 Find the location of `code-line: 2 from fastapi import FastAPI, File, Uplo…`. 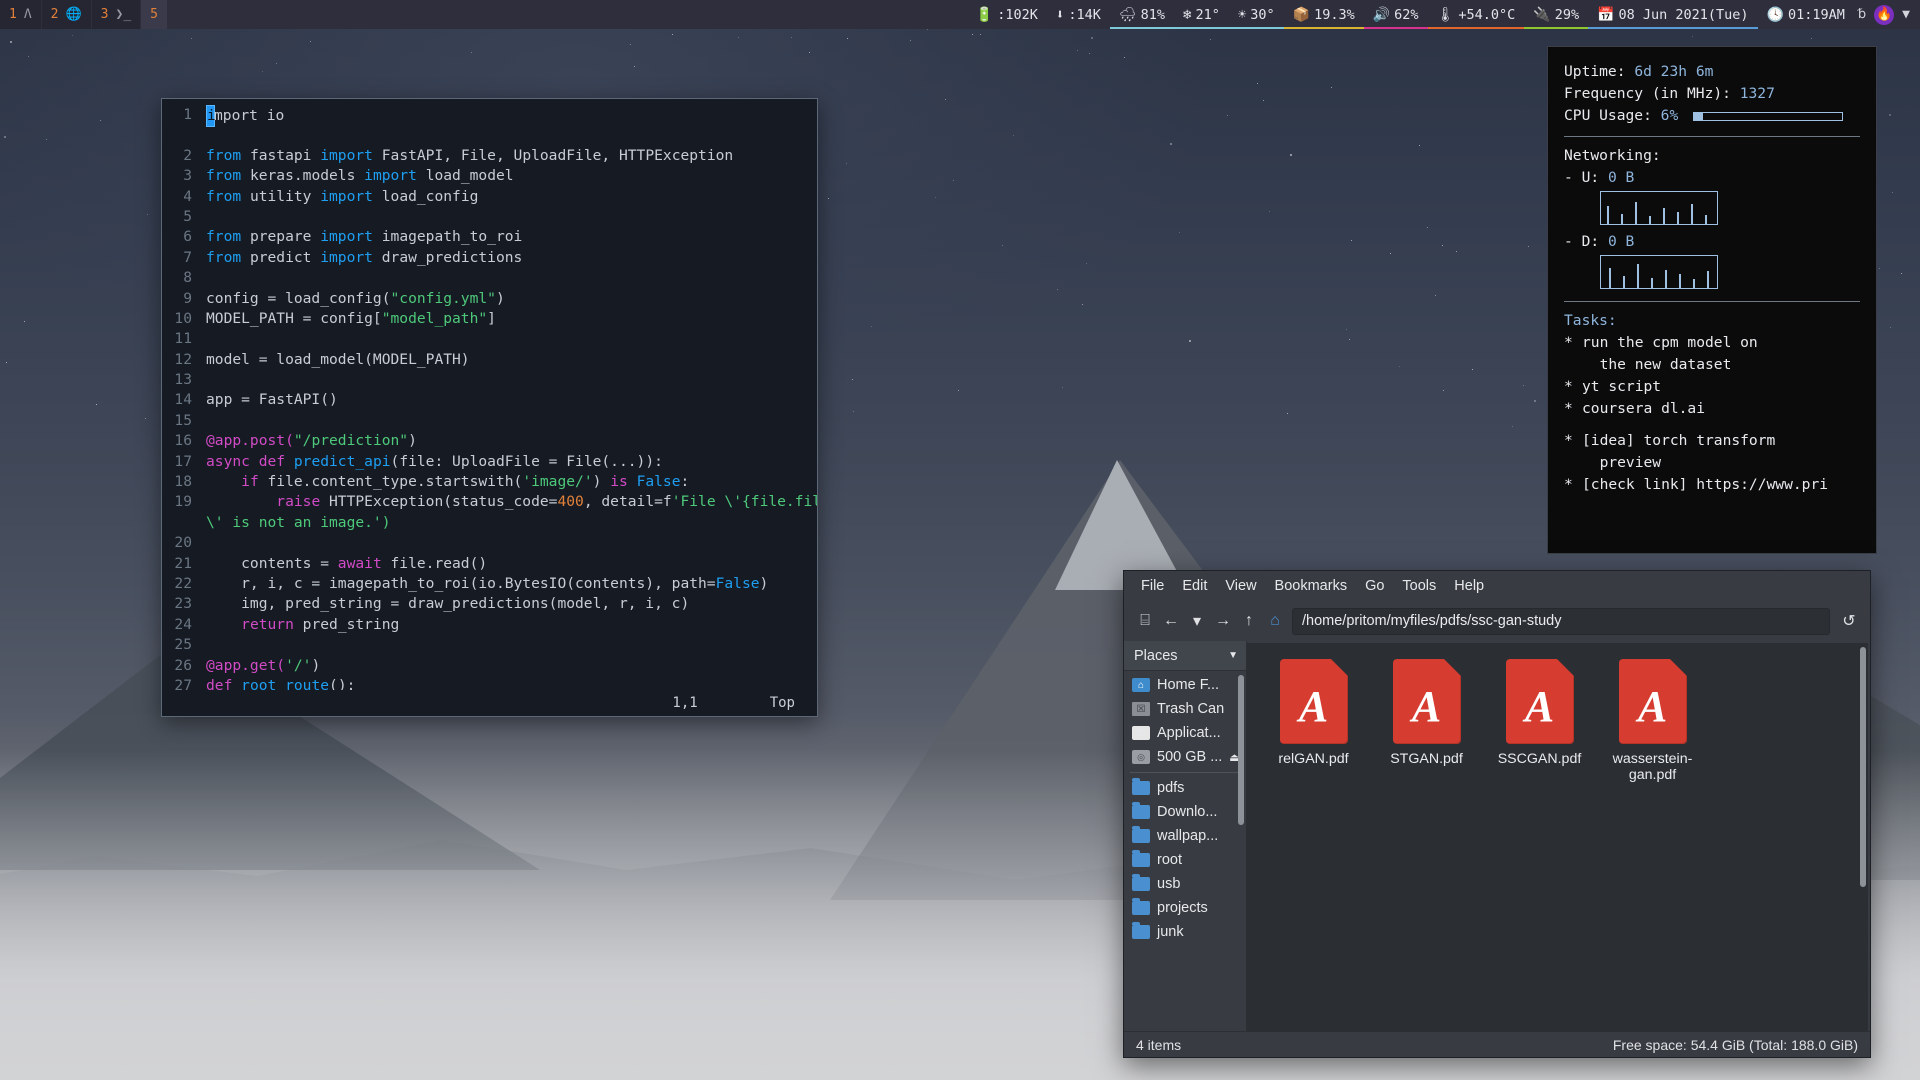

code-line: 2 from fastapi import FastAPI, File, Uplo… is located at coordinates (489, 156).